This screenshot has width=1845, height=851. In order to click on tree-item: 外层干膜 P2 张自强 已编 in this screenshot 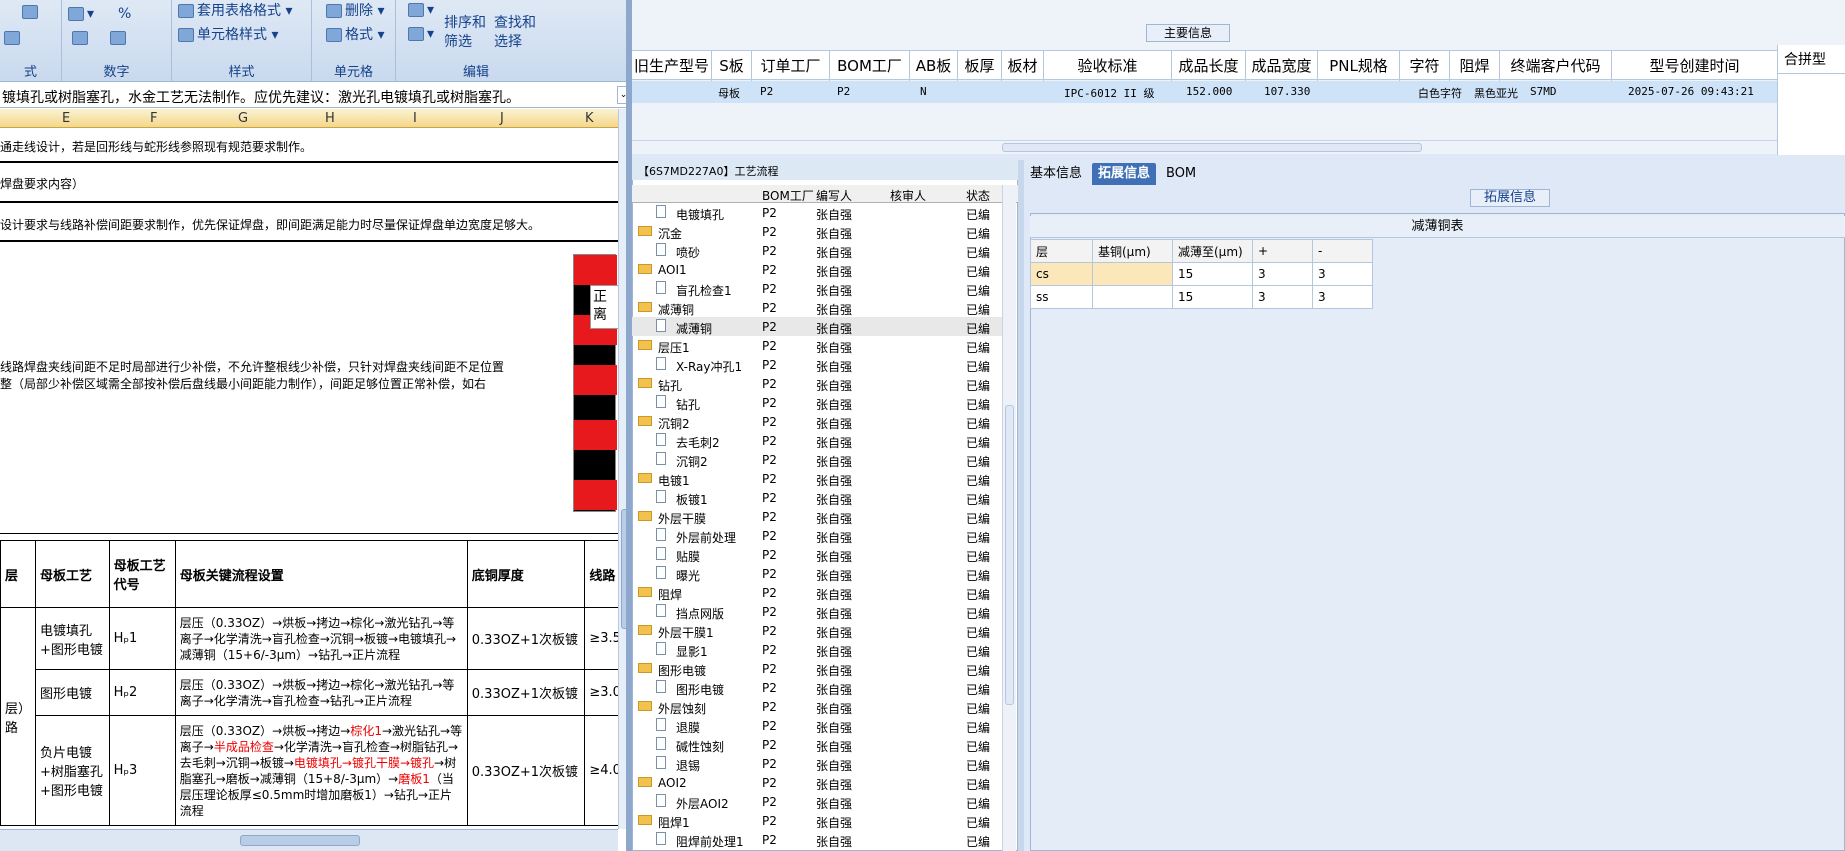, I will do `click(817, 516)`.